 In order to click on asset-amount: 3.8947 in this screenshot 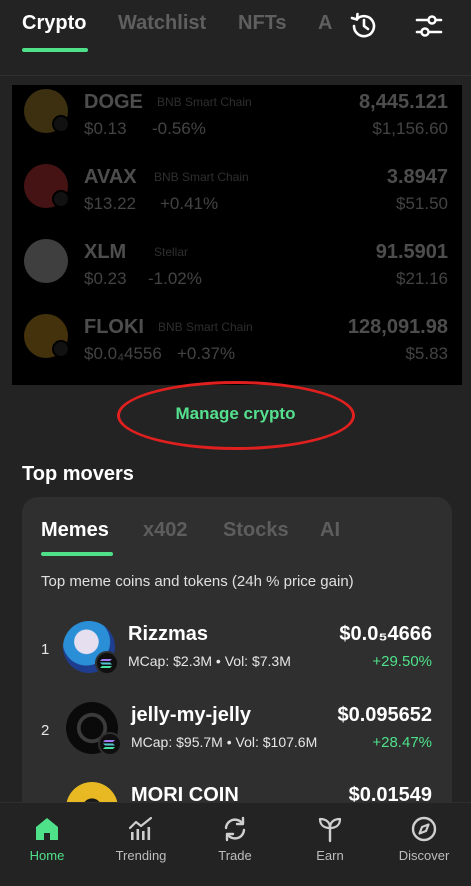, I will do `click(417, 177)`.